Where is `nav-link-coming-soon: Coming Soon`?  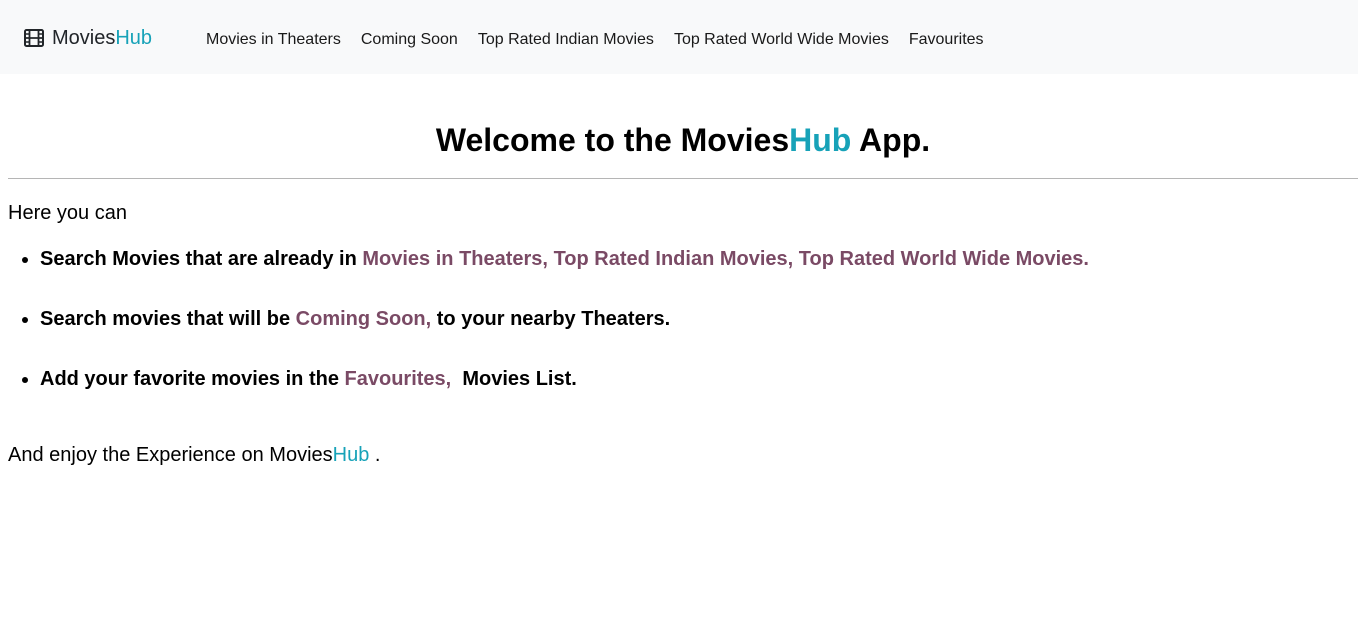 nav-link-coming-soon: Coming Soon is located at coordinates (409, 40).